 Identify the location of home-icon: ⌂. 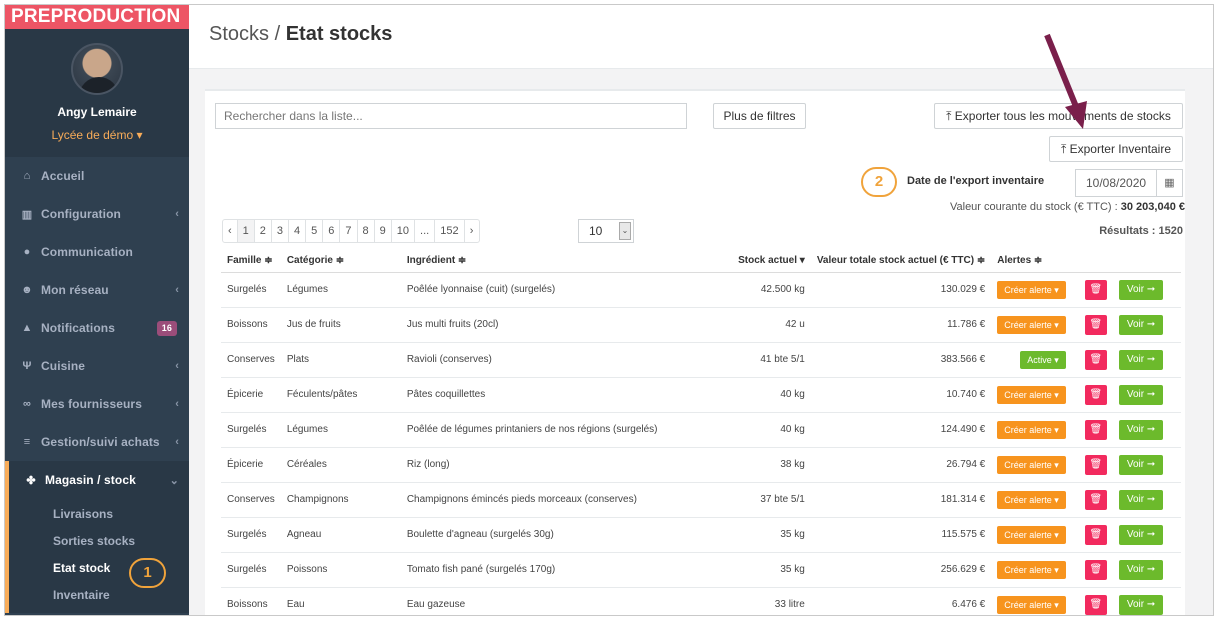
(27, 176).